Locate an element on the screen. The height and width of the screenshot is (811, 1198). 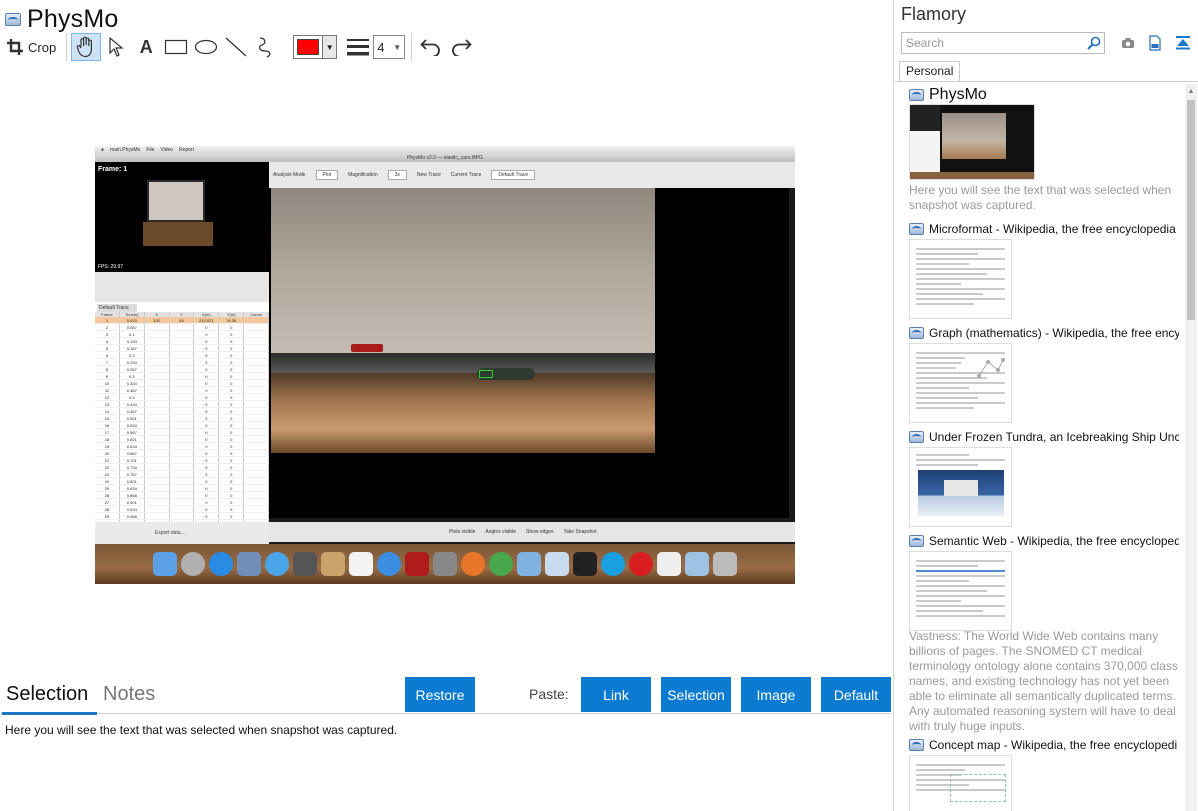
table-cell: 0.234 is located at coordinates (132, 362).